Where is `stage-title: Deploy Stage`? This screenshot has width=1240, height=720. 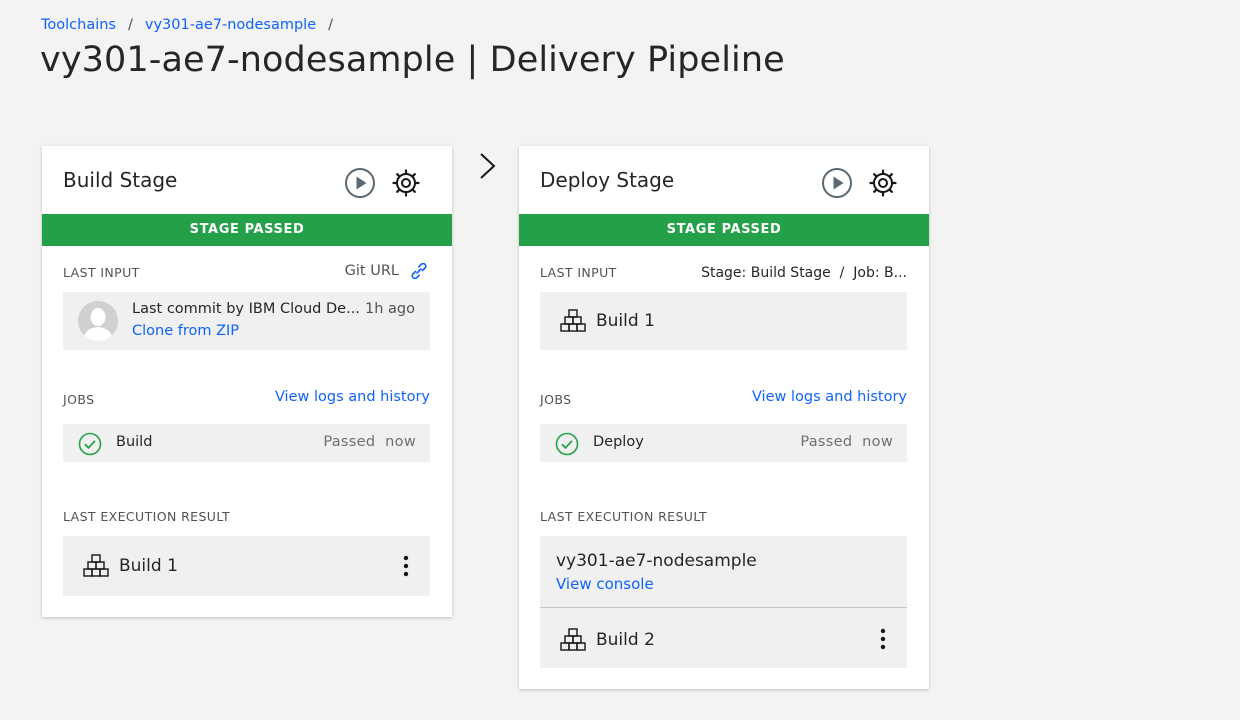
stage-title: Deploy Stage is located at coordinates (607, 180).